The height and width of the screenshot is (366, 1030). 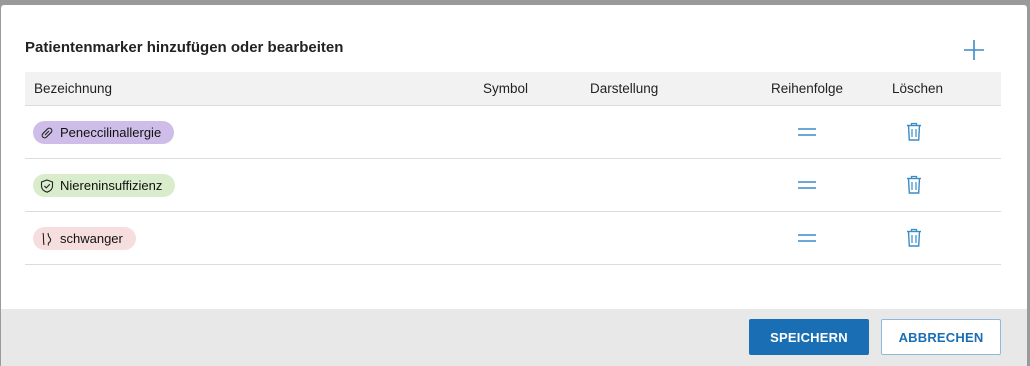 What do you see at coordinates (809, 337) in the screenshot?
I see `save-button: SPEICHERN` at bounding box center [809, 337].